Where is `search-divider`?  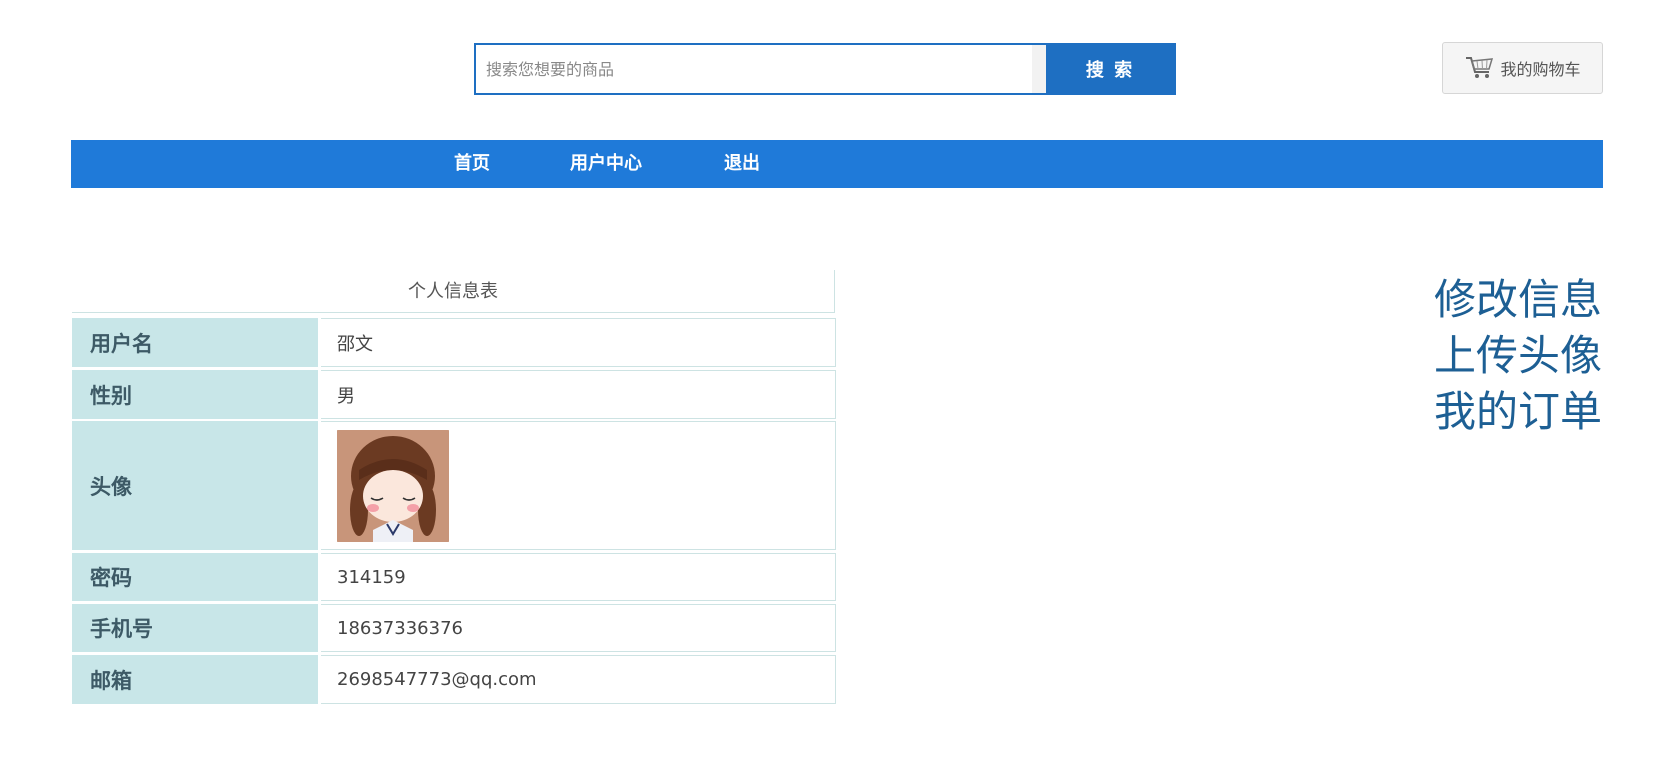
search-divider is located at coordinates (1039, 69).